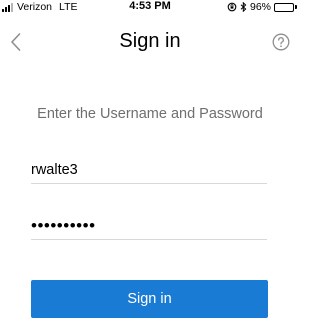  What do you see at coordinates (149, 299) in the screenshot?
I see `sign-in-button: Sign in` at bounding box center [149, 299].